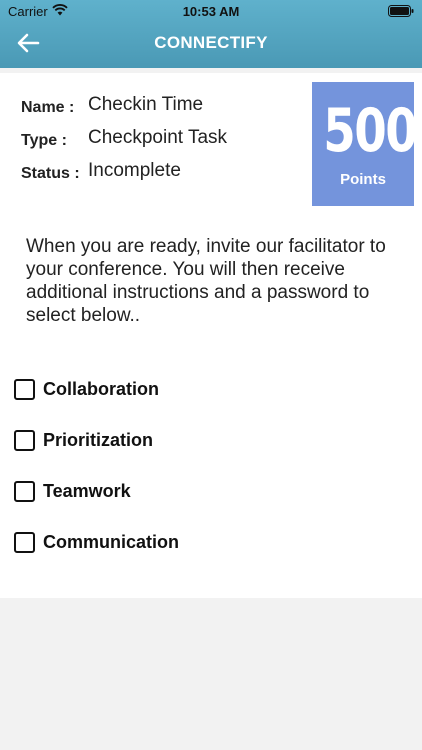  What do you see at coordinates (164, 390) in the screenshot?
I see `option-collaboration: Collaboration` at bounding box center [164, 390].